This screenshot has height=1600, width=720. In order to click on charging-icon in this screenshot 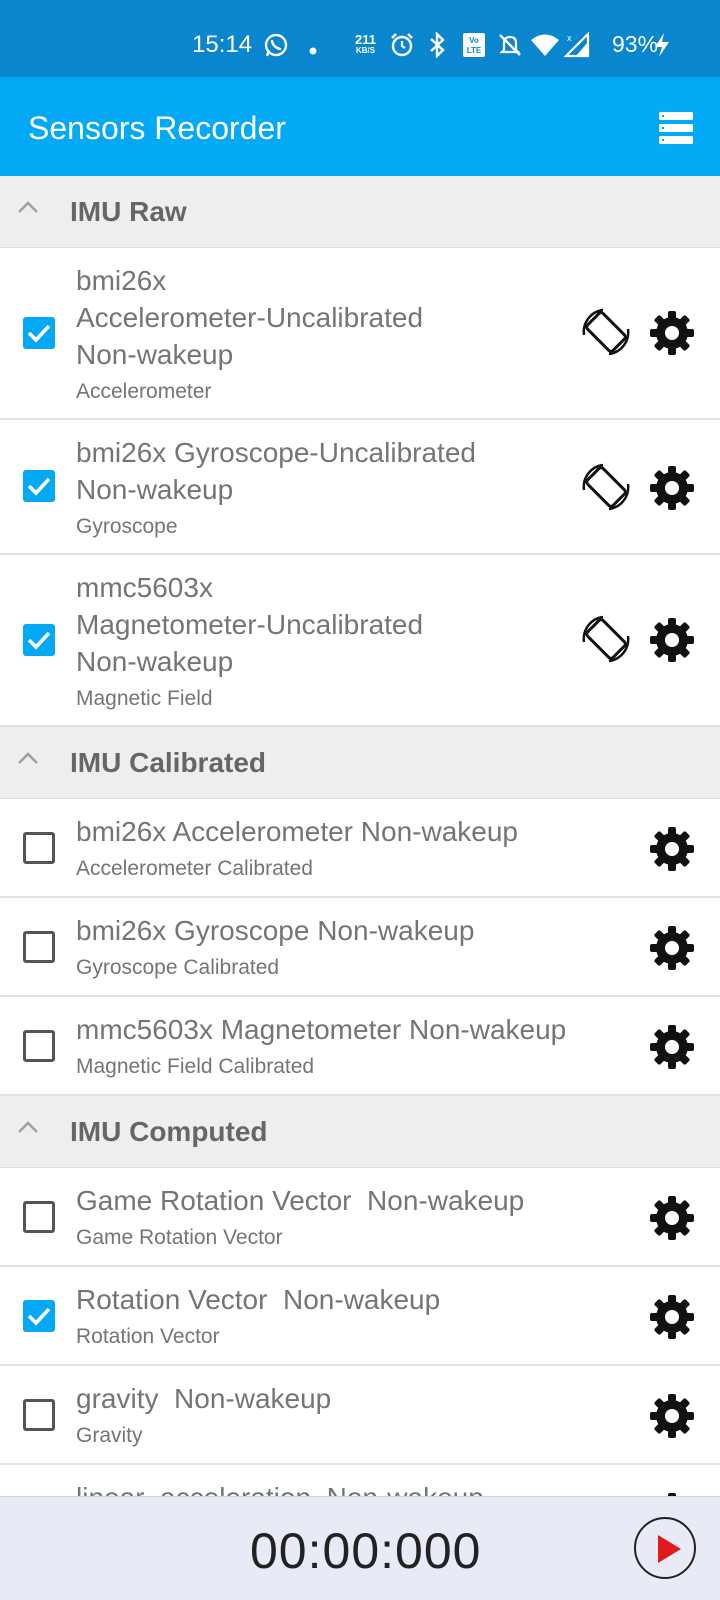, I will do `click(662, 47)`.